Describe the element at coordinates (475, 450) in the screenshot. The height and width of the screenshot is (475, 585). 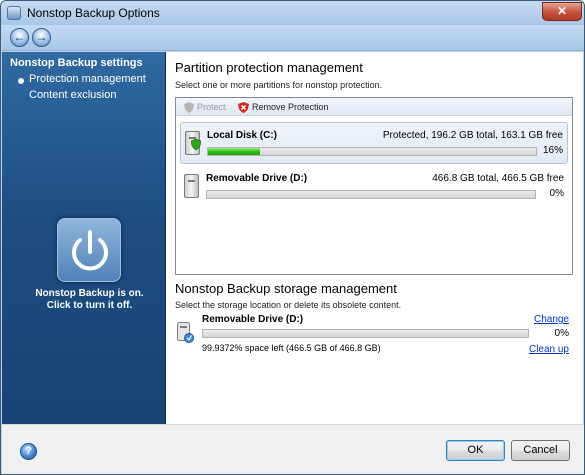
I see `ok-button: OK` at that location.